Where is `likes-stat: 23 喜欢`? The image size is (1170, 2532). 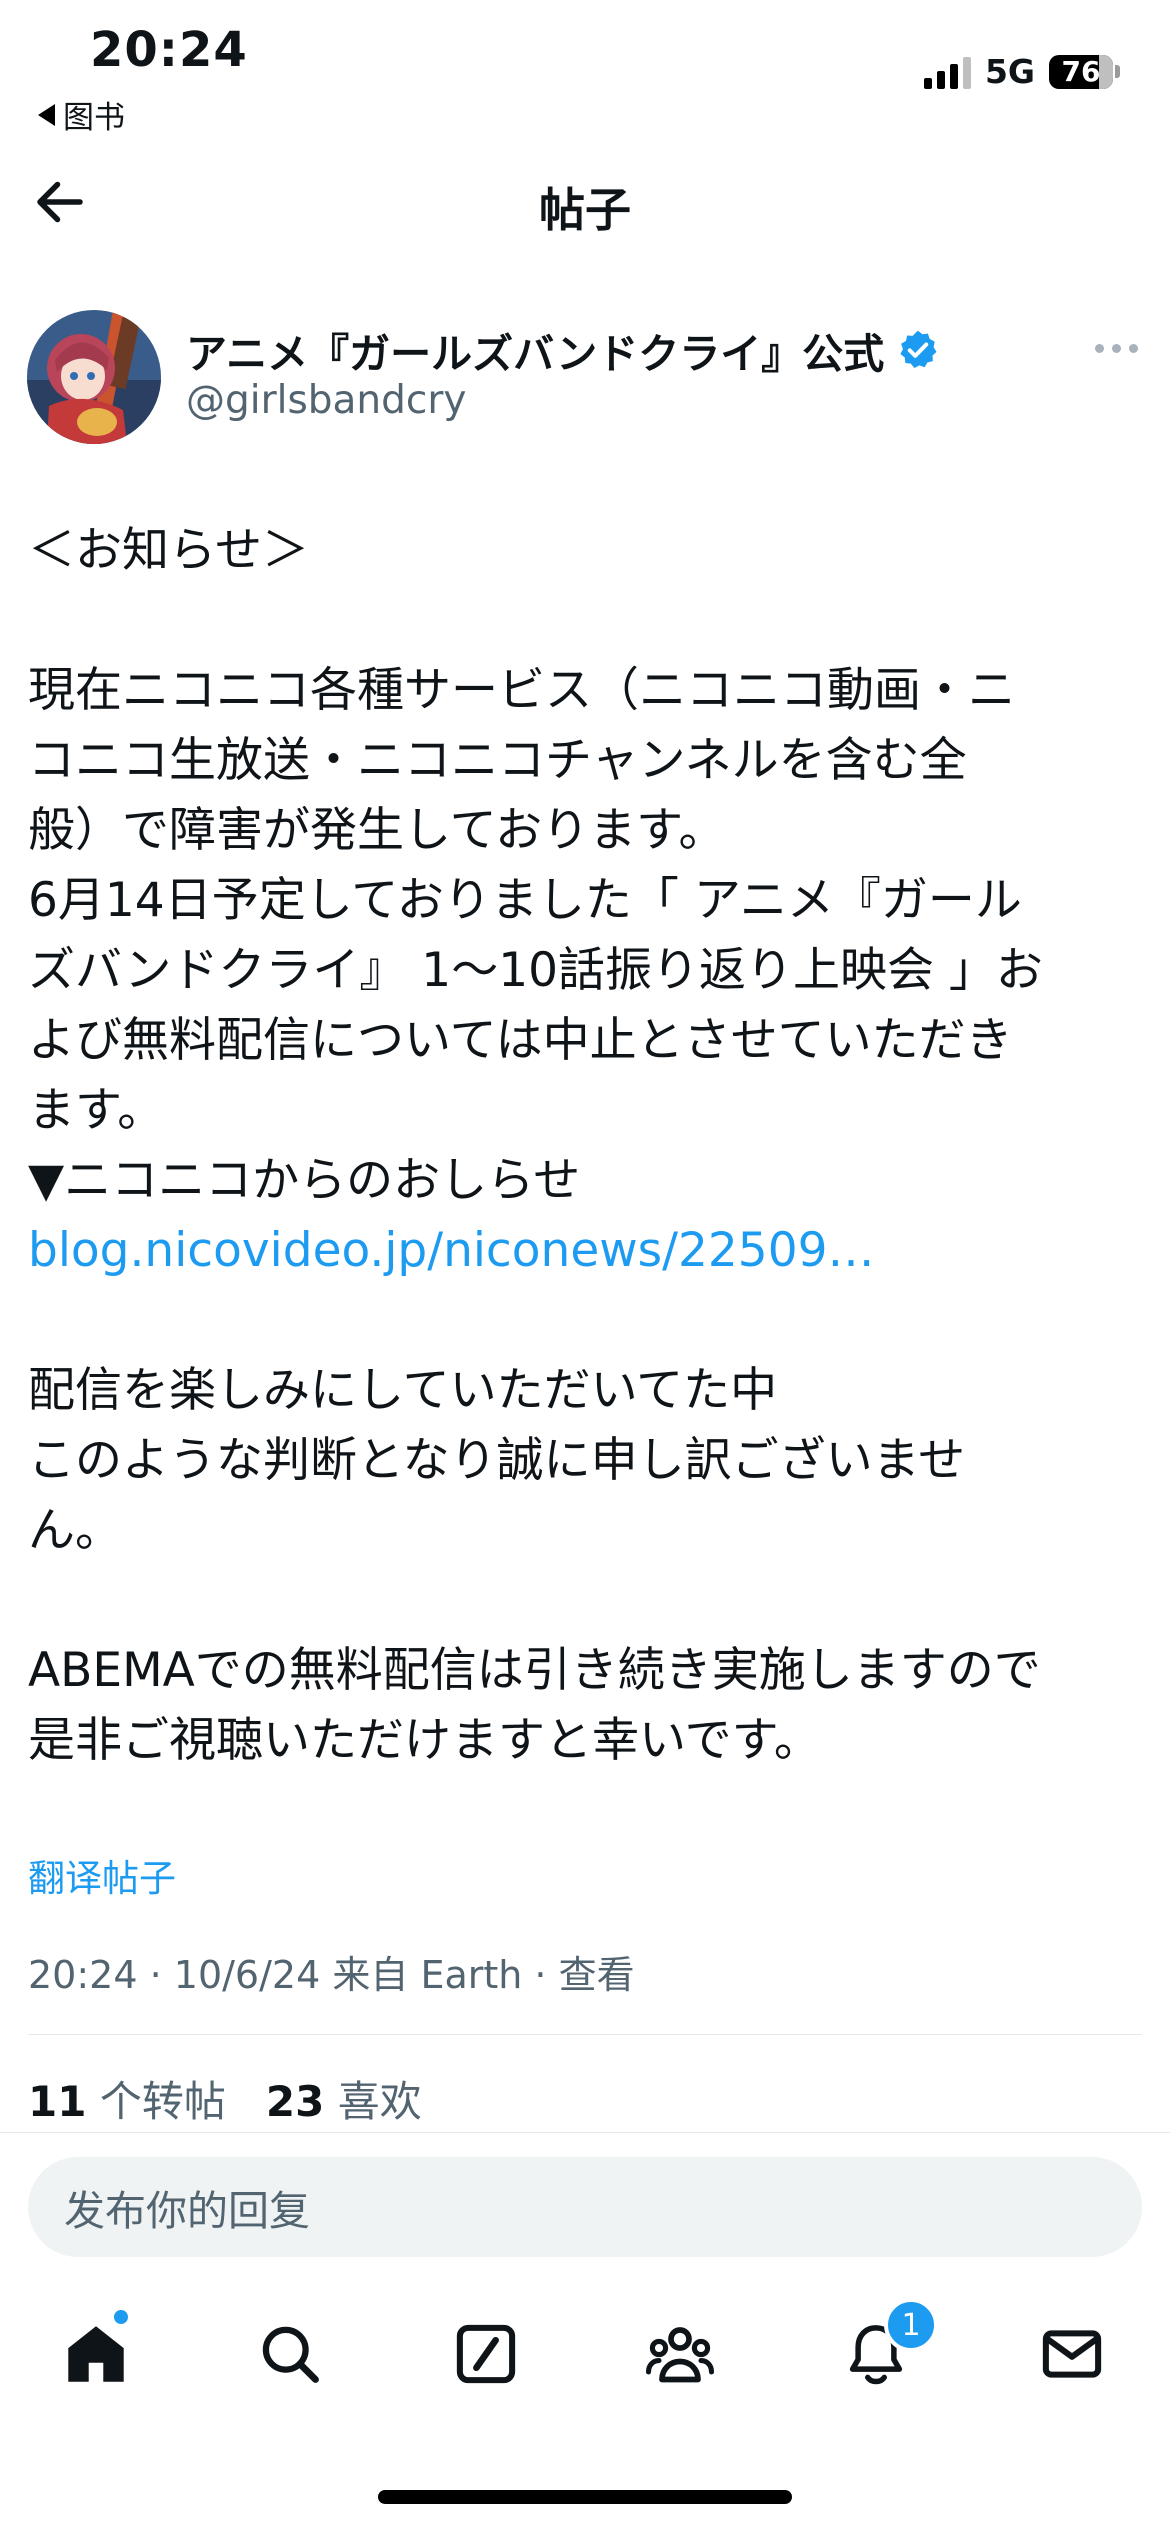
likes-stat: 23 喜欢 is located at coordinates (344, 2101).